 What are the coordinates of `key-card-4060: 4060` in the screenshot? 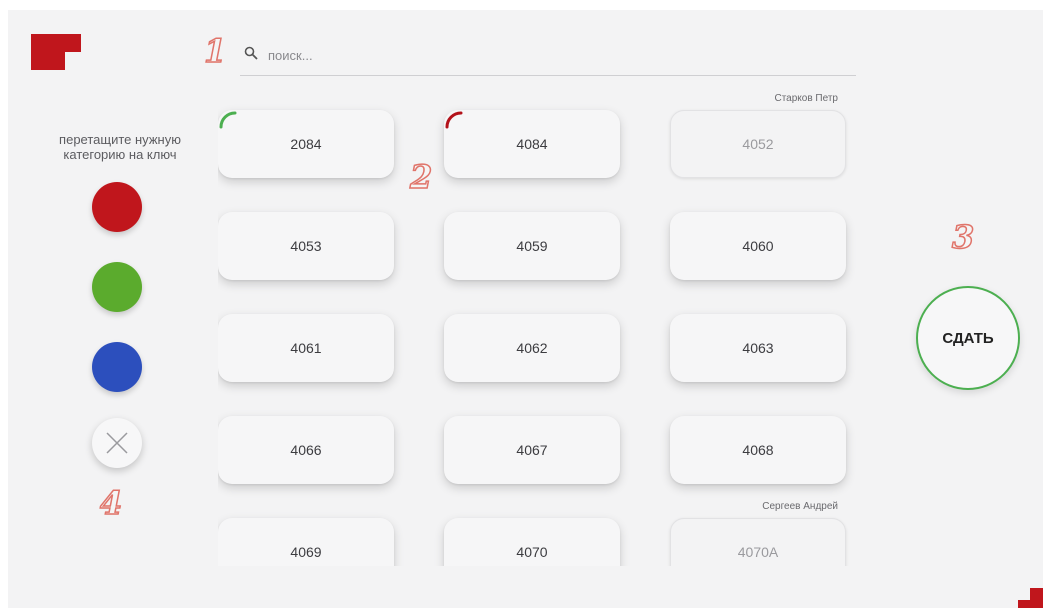 It's located at (758, 246).